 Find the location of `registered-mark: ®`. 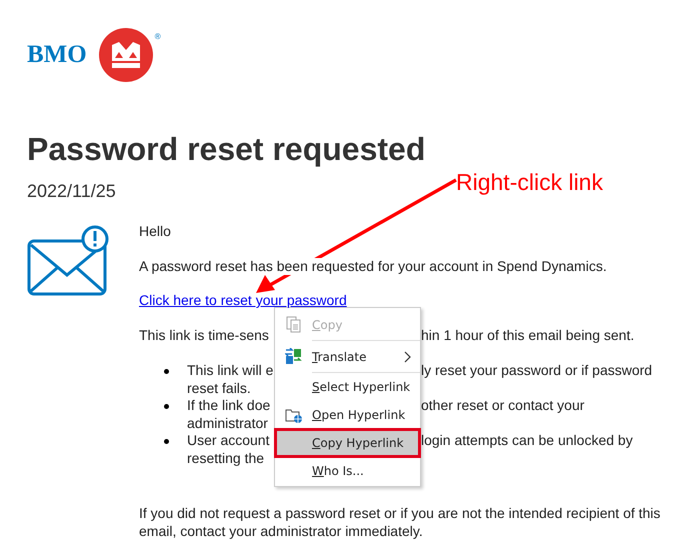

registered-mark: ® is located at coordinates (157, 36).